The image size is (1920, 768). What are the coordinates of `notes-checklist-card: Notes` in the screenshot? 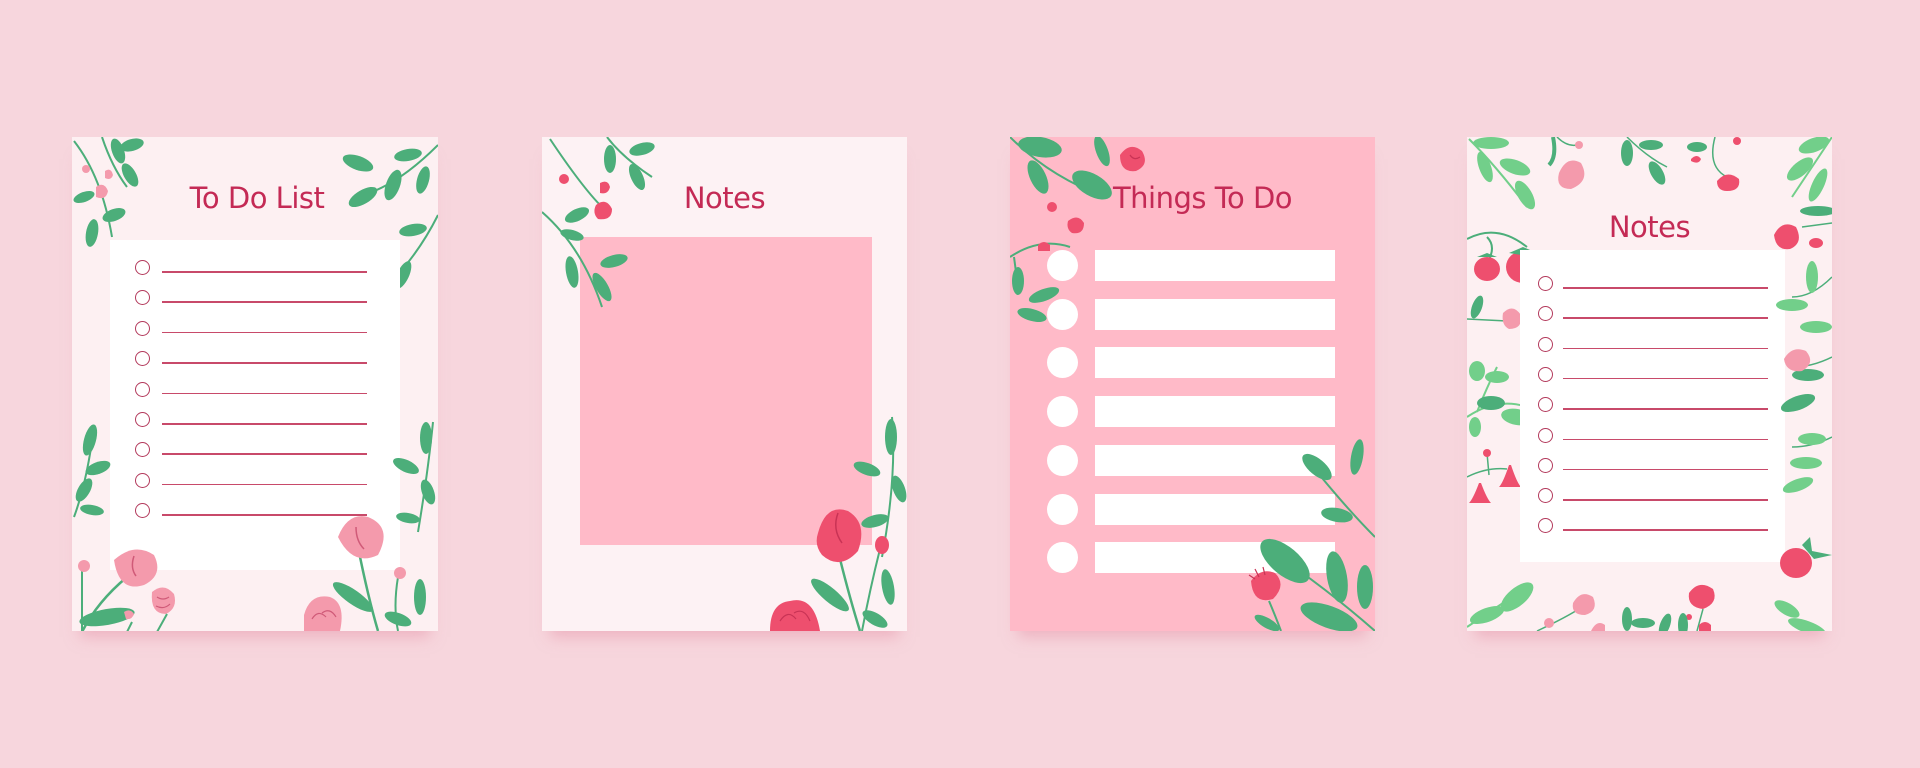 It's located at (1649, 384).